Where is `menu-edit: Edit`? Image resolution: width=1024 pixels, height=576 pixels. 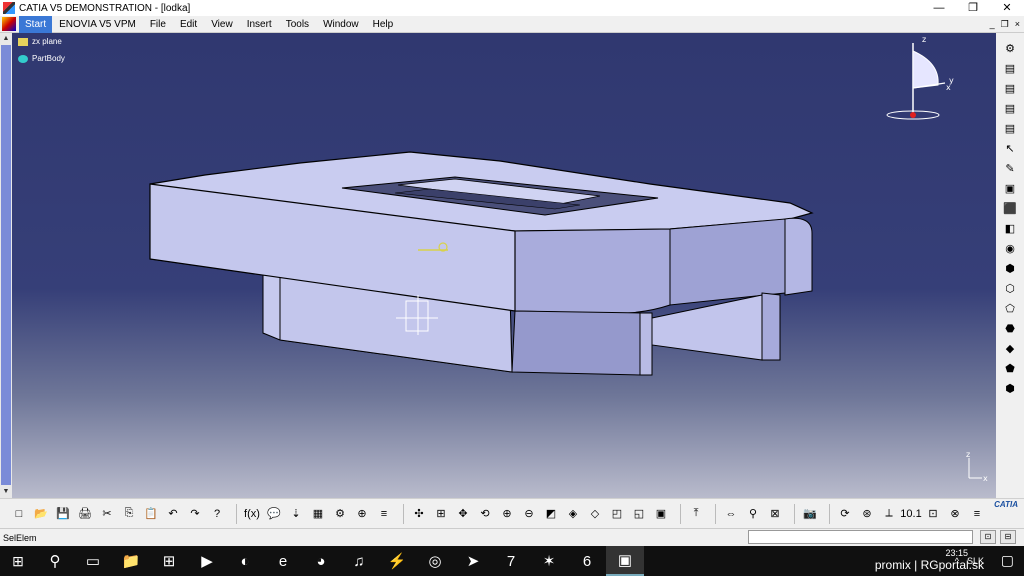 menu-edit: Edit is located at coordinates (188, 24).